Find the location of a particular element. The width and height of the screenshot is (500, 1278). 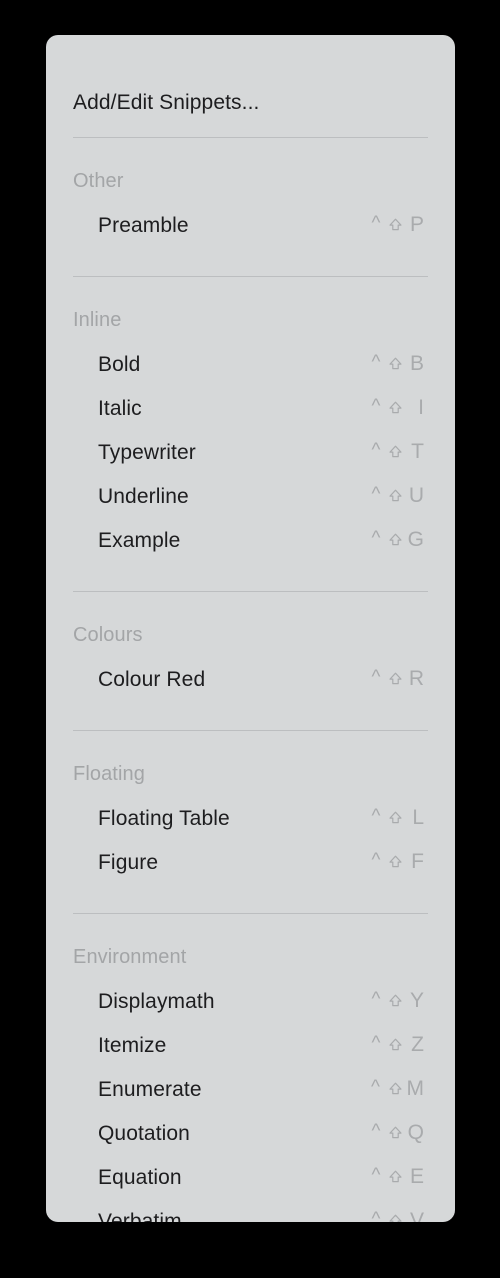

menu-item-shortcut: ^ Q is located at coordinates (396, 1132).